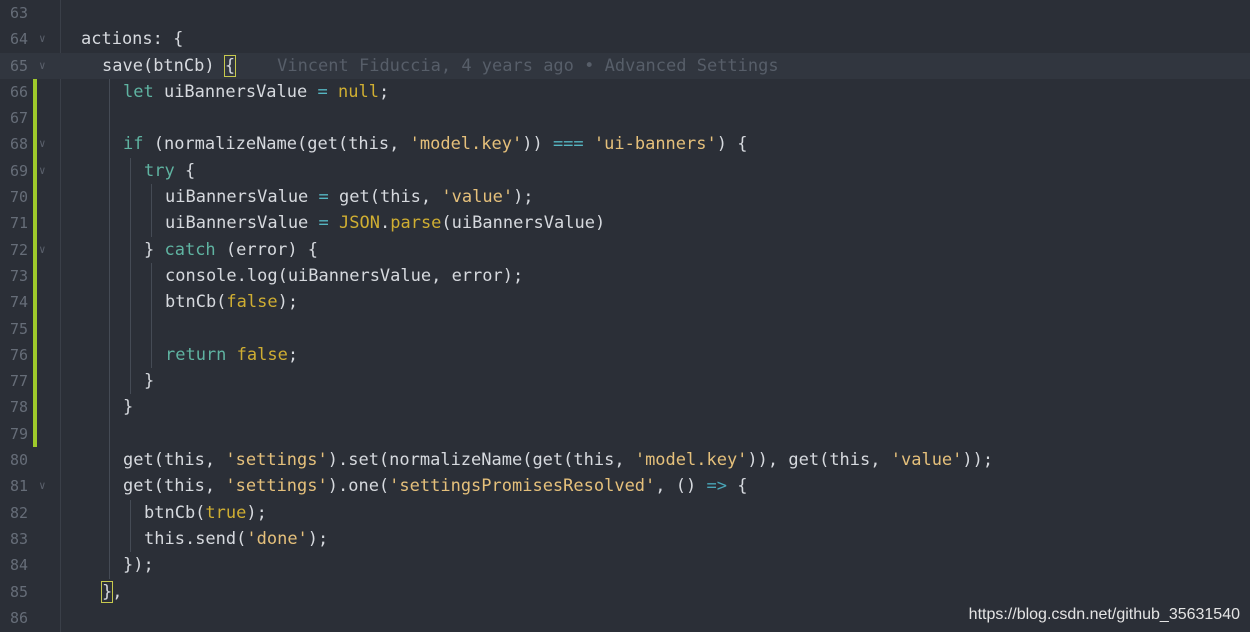  I want to click on code-line: 75, so click(625, 328).